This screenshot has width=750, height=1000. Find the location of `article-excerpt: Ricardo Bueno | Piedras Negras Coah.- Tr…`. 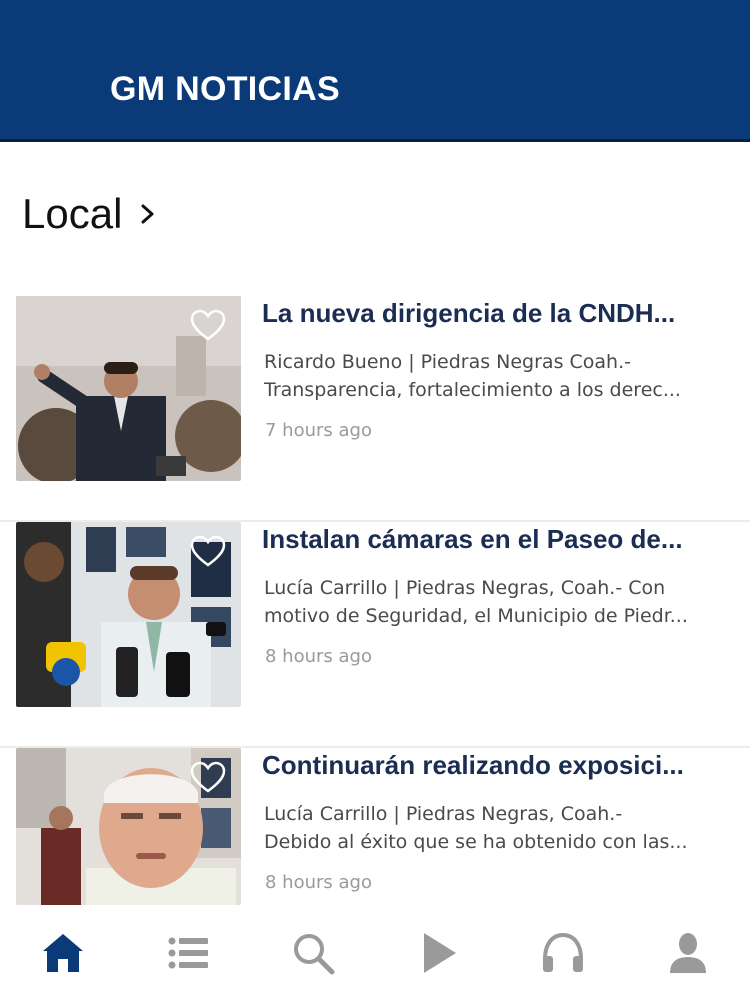

article-excerpt: Ricardo Bueno | Piedras Negras Coah.- Tr… is located at coordinates (495, 376).